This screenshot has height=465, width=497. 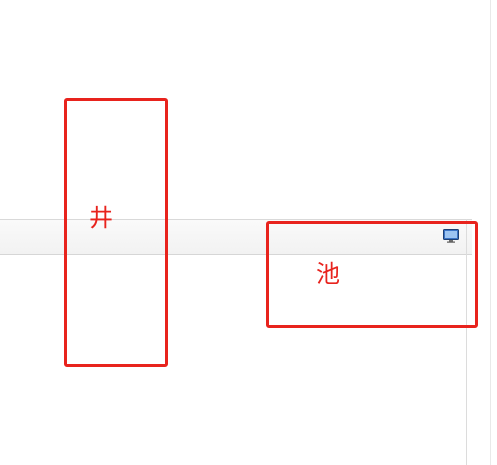 What do you see at coordinates (328, 274) in the screenshot?
I see `annotation-label-horizontal: 池` at bounding box center [328, 274].